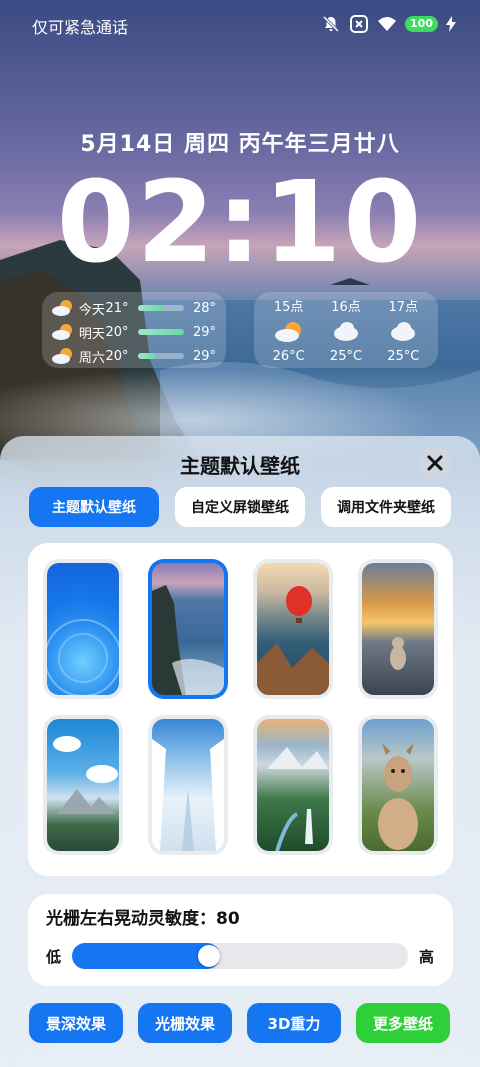 The height and width of the screenshot is (1067, 480). Describe the element at coordinates (83, 785) in the screenshot. I see `wallpaper-thumb-mountain-clouds` at that location.